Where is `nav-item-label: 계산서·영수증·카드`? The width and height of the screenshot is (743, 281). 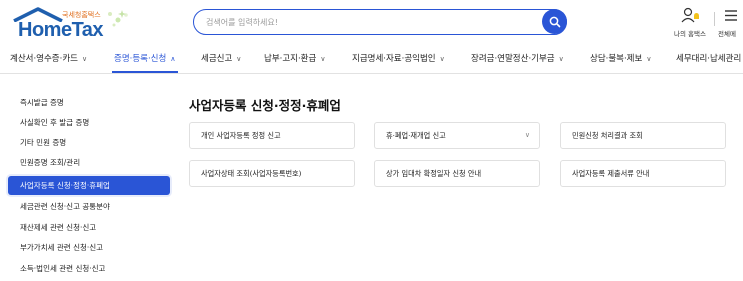 nav-item-label: 계산서·영수증·카드 is located at coordinates (44, 59).